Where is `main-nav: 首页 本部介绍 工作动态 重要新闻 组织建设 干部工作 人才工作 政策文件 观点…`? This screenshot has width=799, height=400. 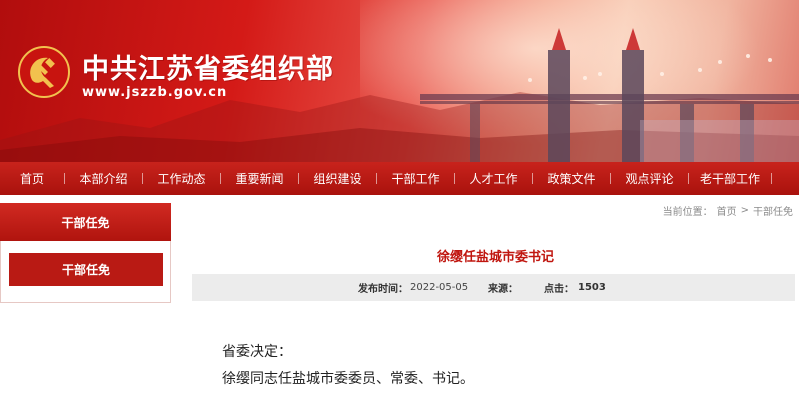
main-nav: 首页 本部介绍 工作动态 重要新闻 组织建设 干部工作 人才工作 政策文件 观点… is located at coordinates (399, 178).